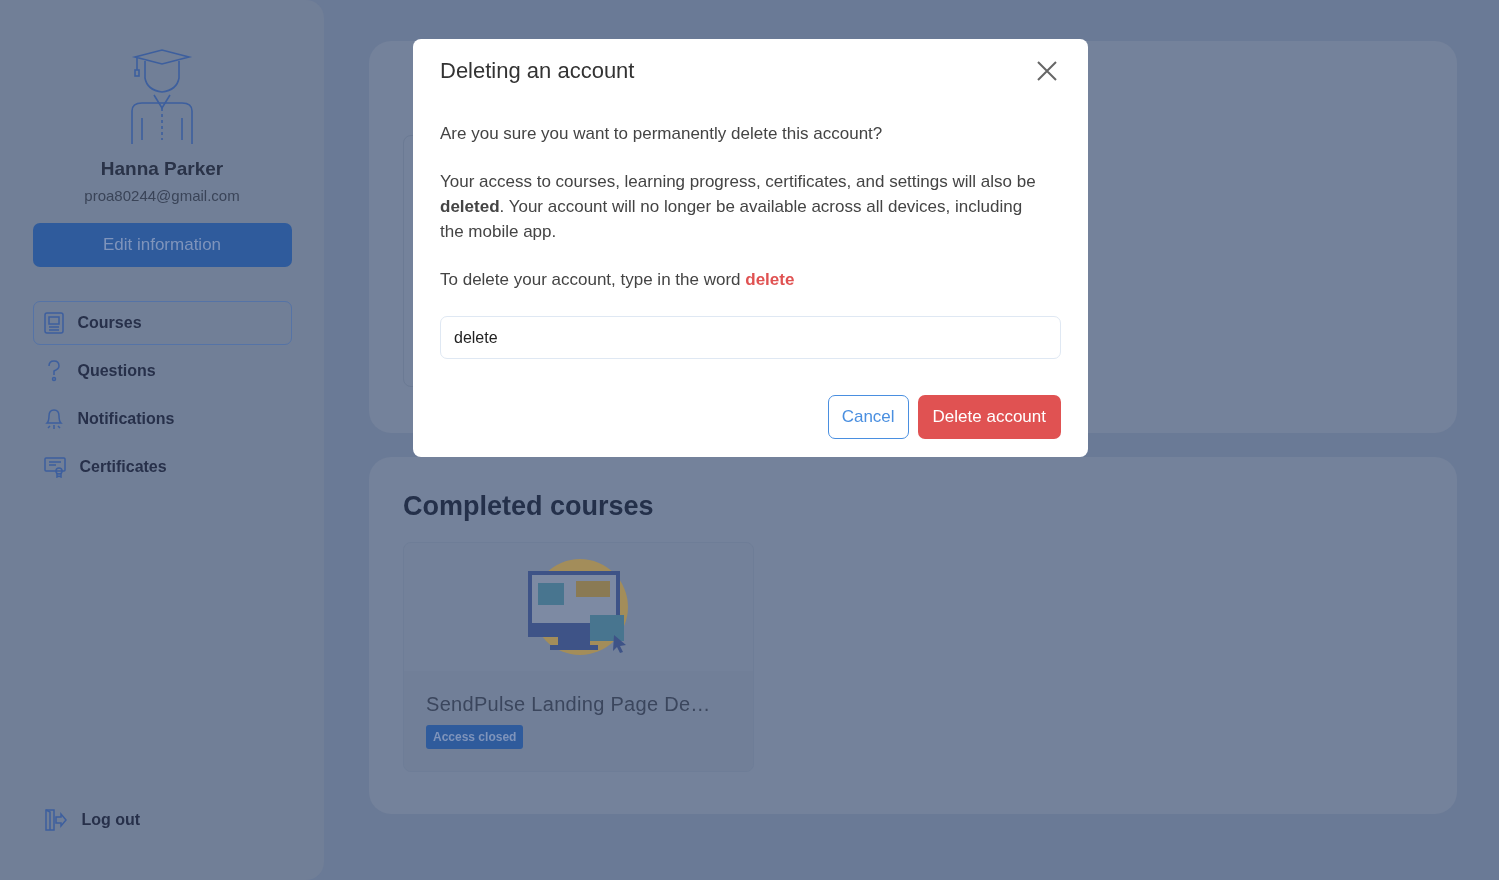 This screenshot has width=1499, height=880. What do you see at coordinates (162, 820) in the screenshot?
I see `logout-link: Log out` at bounding box center [162, 820].